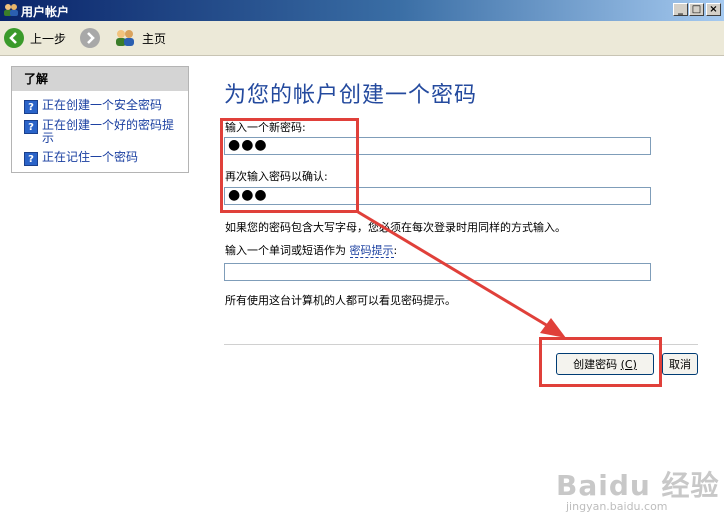 This screenshot has height=525, width=724. What do you see at coordinates (461, 274) in the screenshot?
I see `annotation-arrow` at bounding box center [461, 274].